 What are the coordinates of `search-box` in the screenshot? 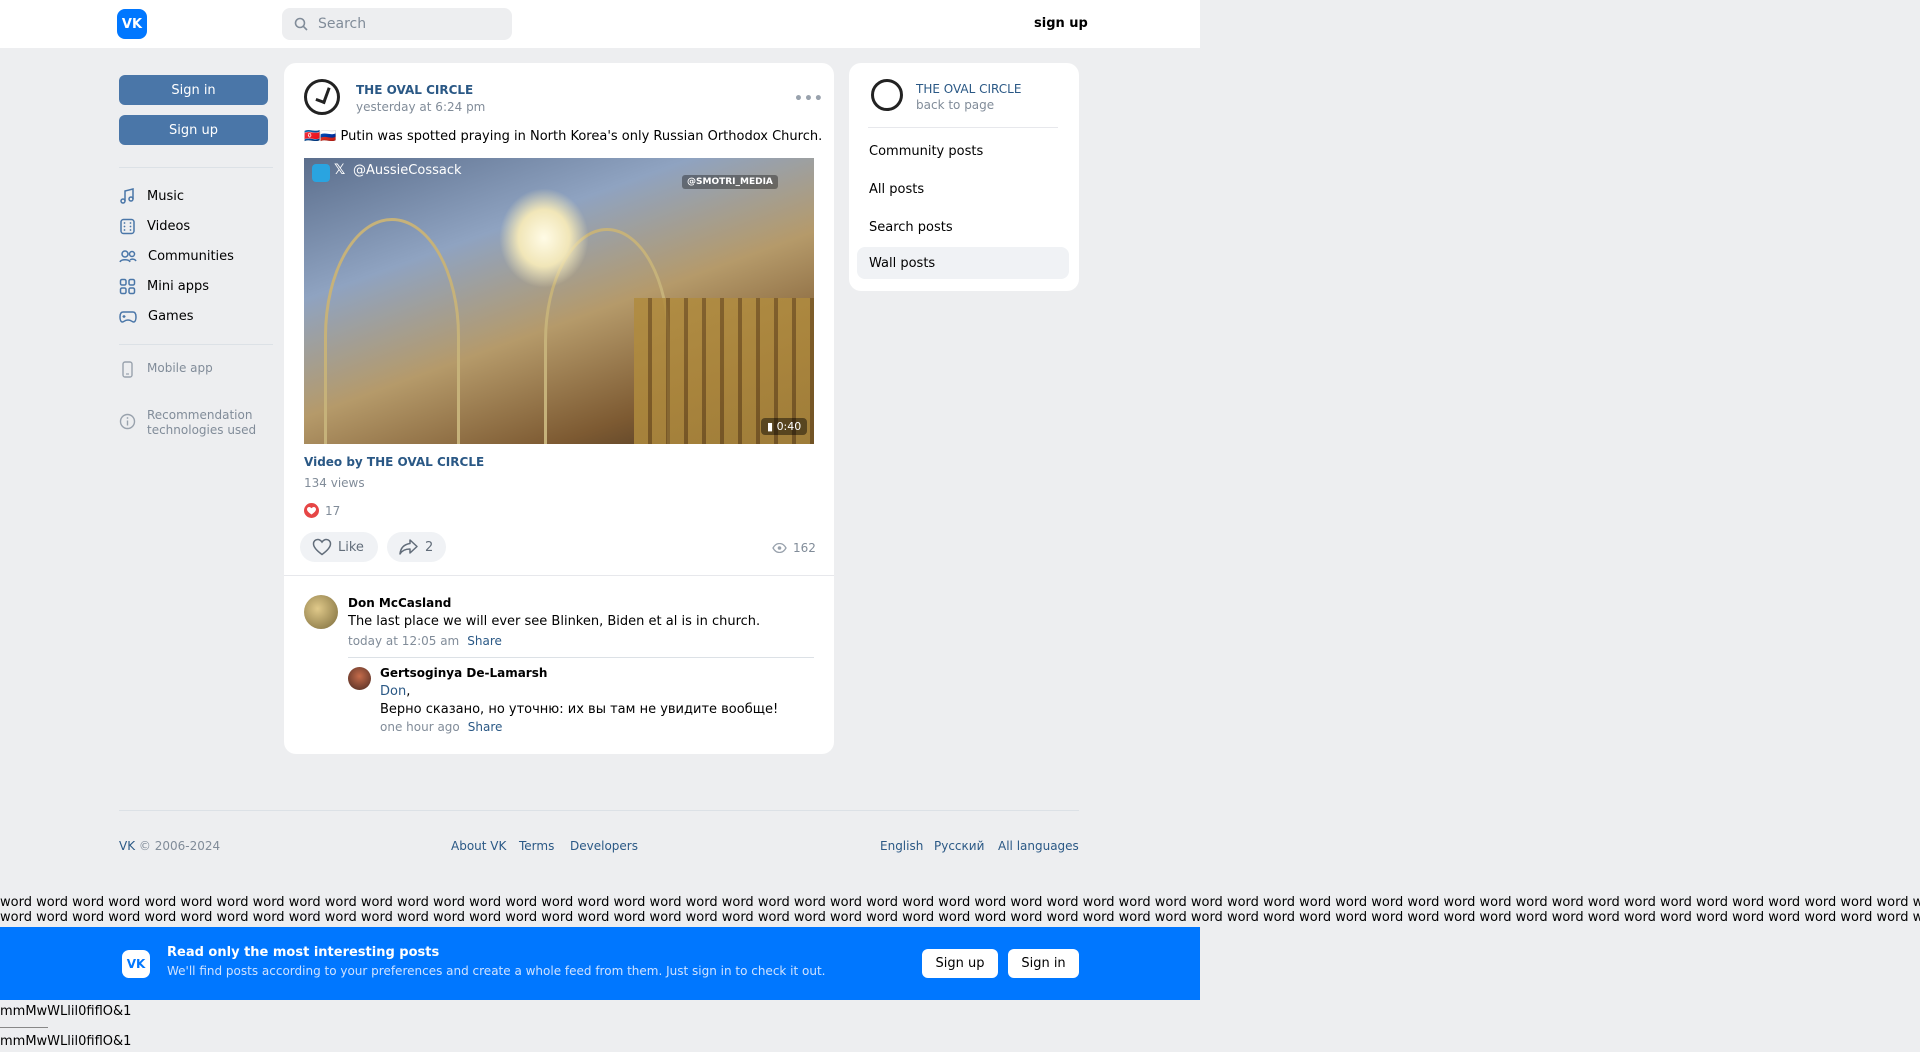 It's located at (397, 24).